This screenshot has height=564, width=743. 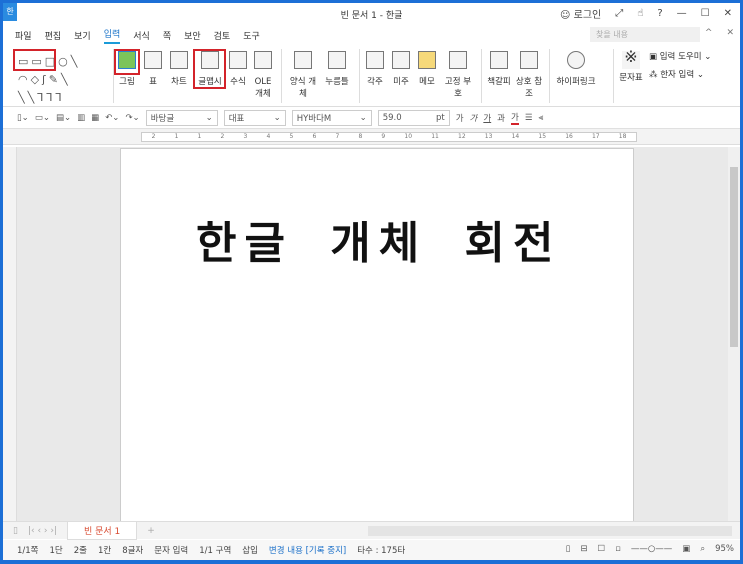 What do you see at coordinates (651, 549) in the screenshot?
I see `zoom-slider: ——○——` at bounding box center [651, 549].